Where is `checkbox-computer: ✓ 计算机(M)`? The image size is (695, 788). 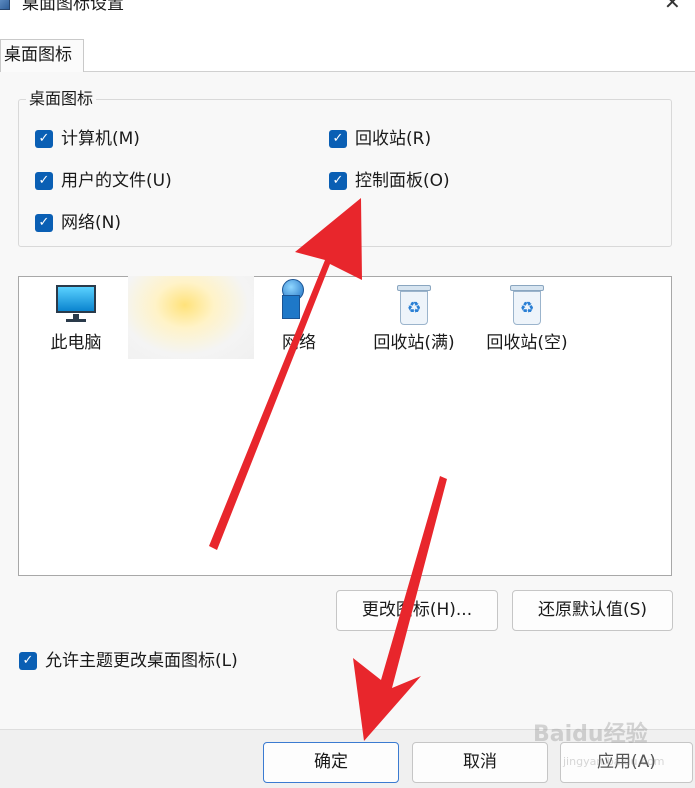 checkbox-computer: ✓ 计算机(M) is located at coordinates (87, 139).